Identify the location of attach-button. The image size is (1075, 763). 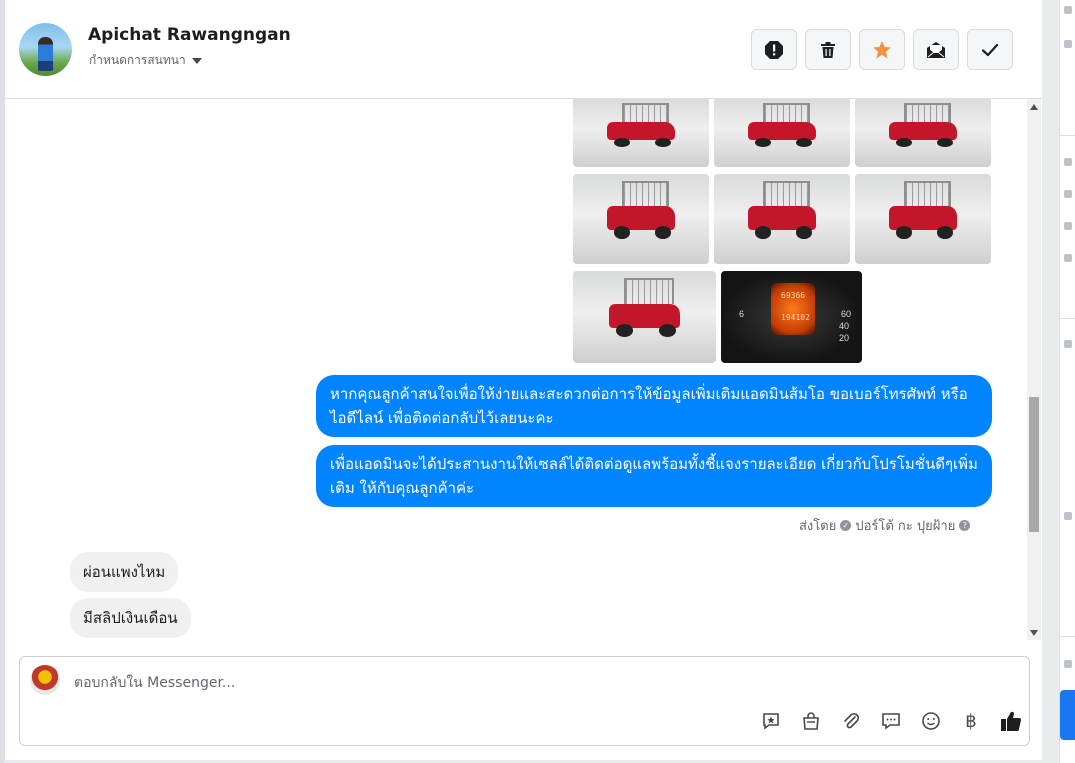
(851, 721).